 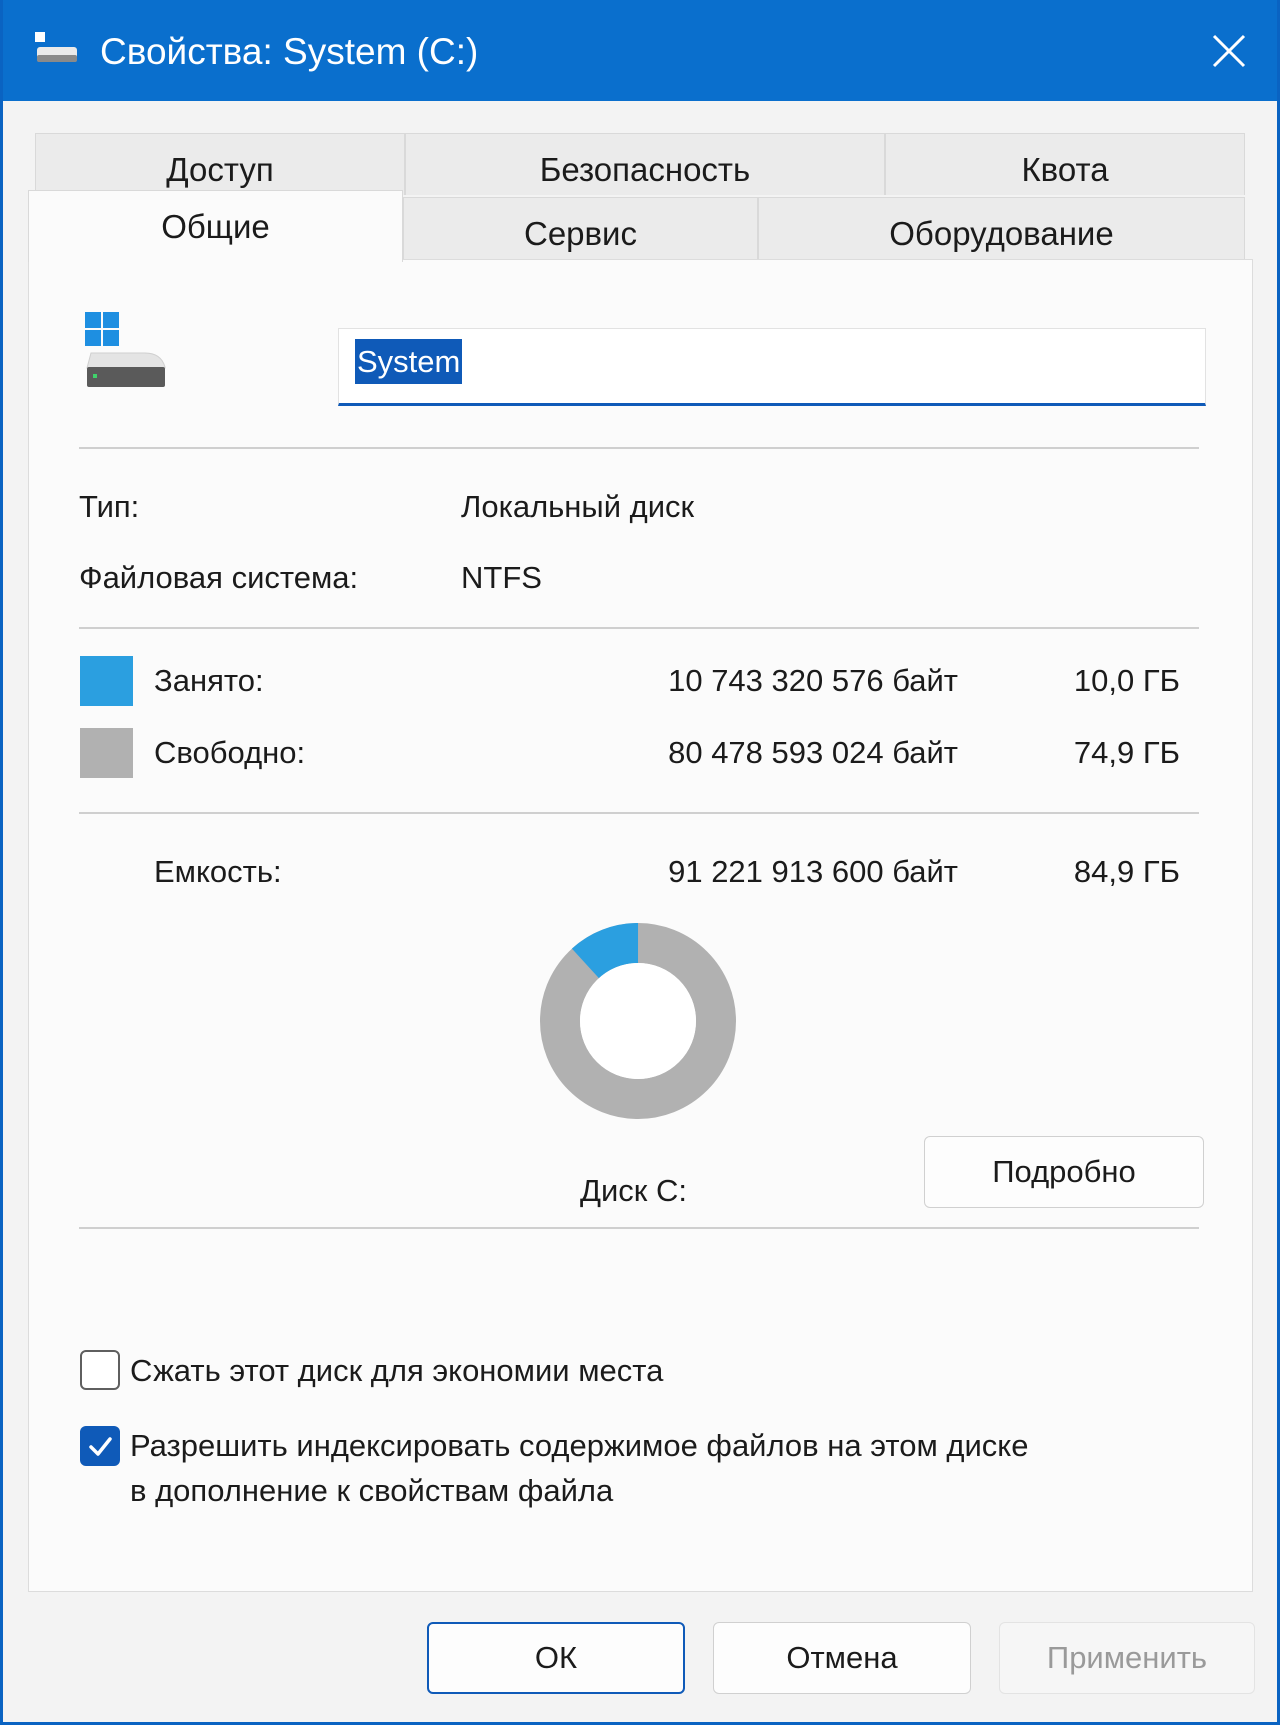 What do you see at coordinates (209, 680) in the screenshot?
I see `used-label: Занято:` at bounding box center [209, 680].